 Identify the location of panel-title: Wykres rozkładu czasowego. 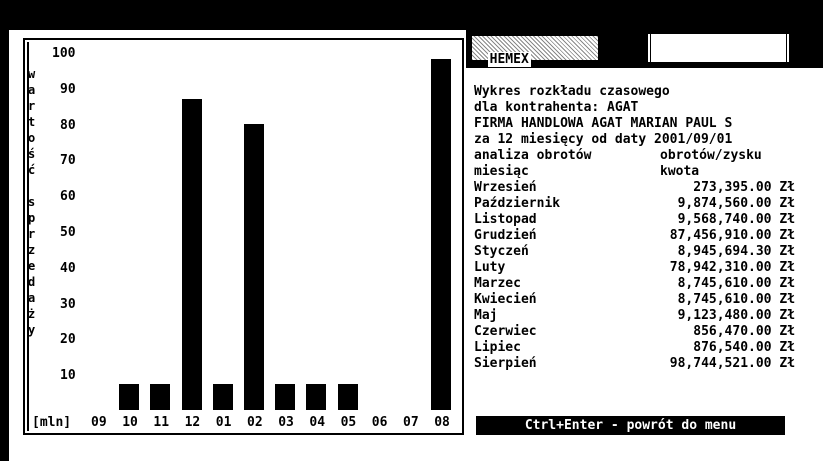
(572, 91).